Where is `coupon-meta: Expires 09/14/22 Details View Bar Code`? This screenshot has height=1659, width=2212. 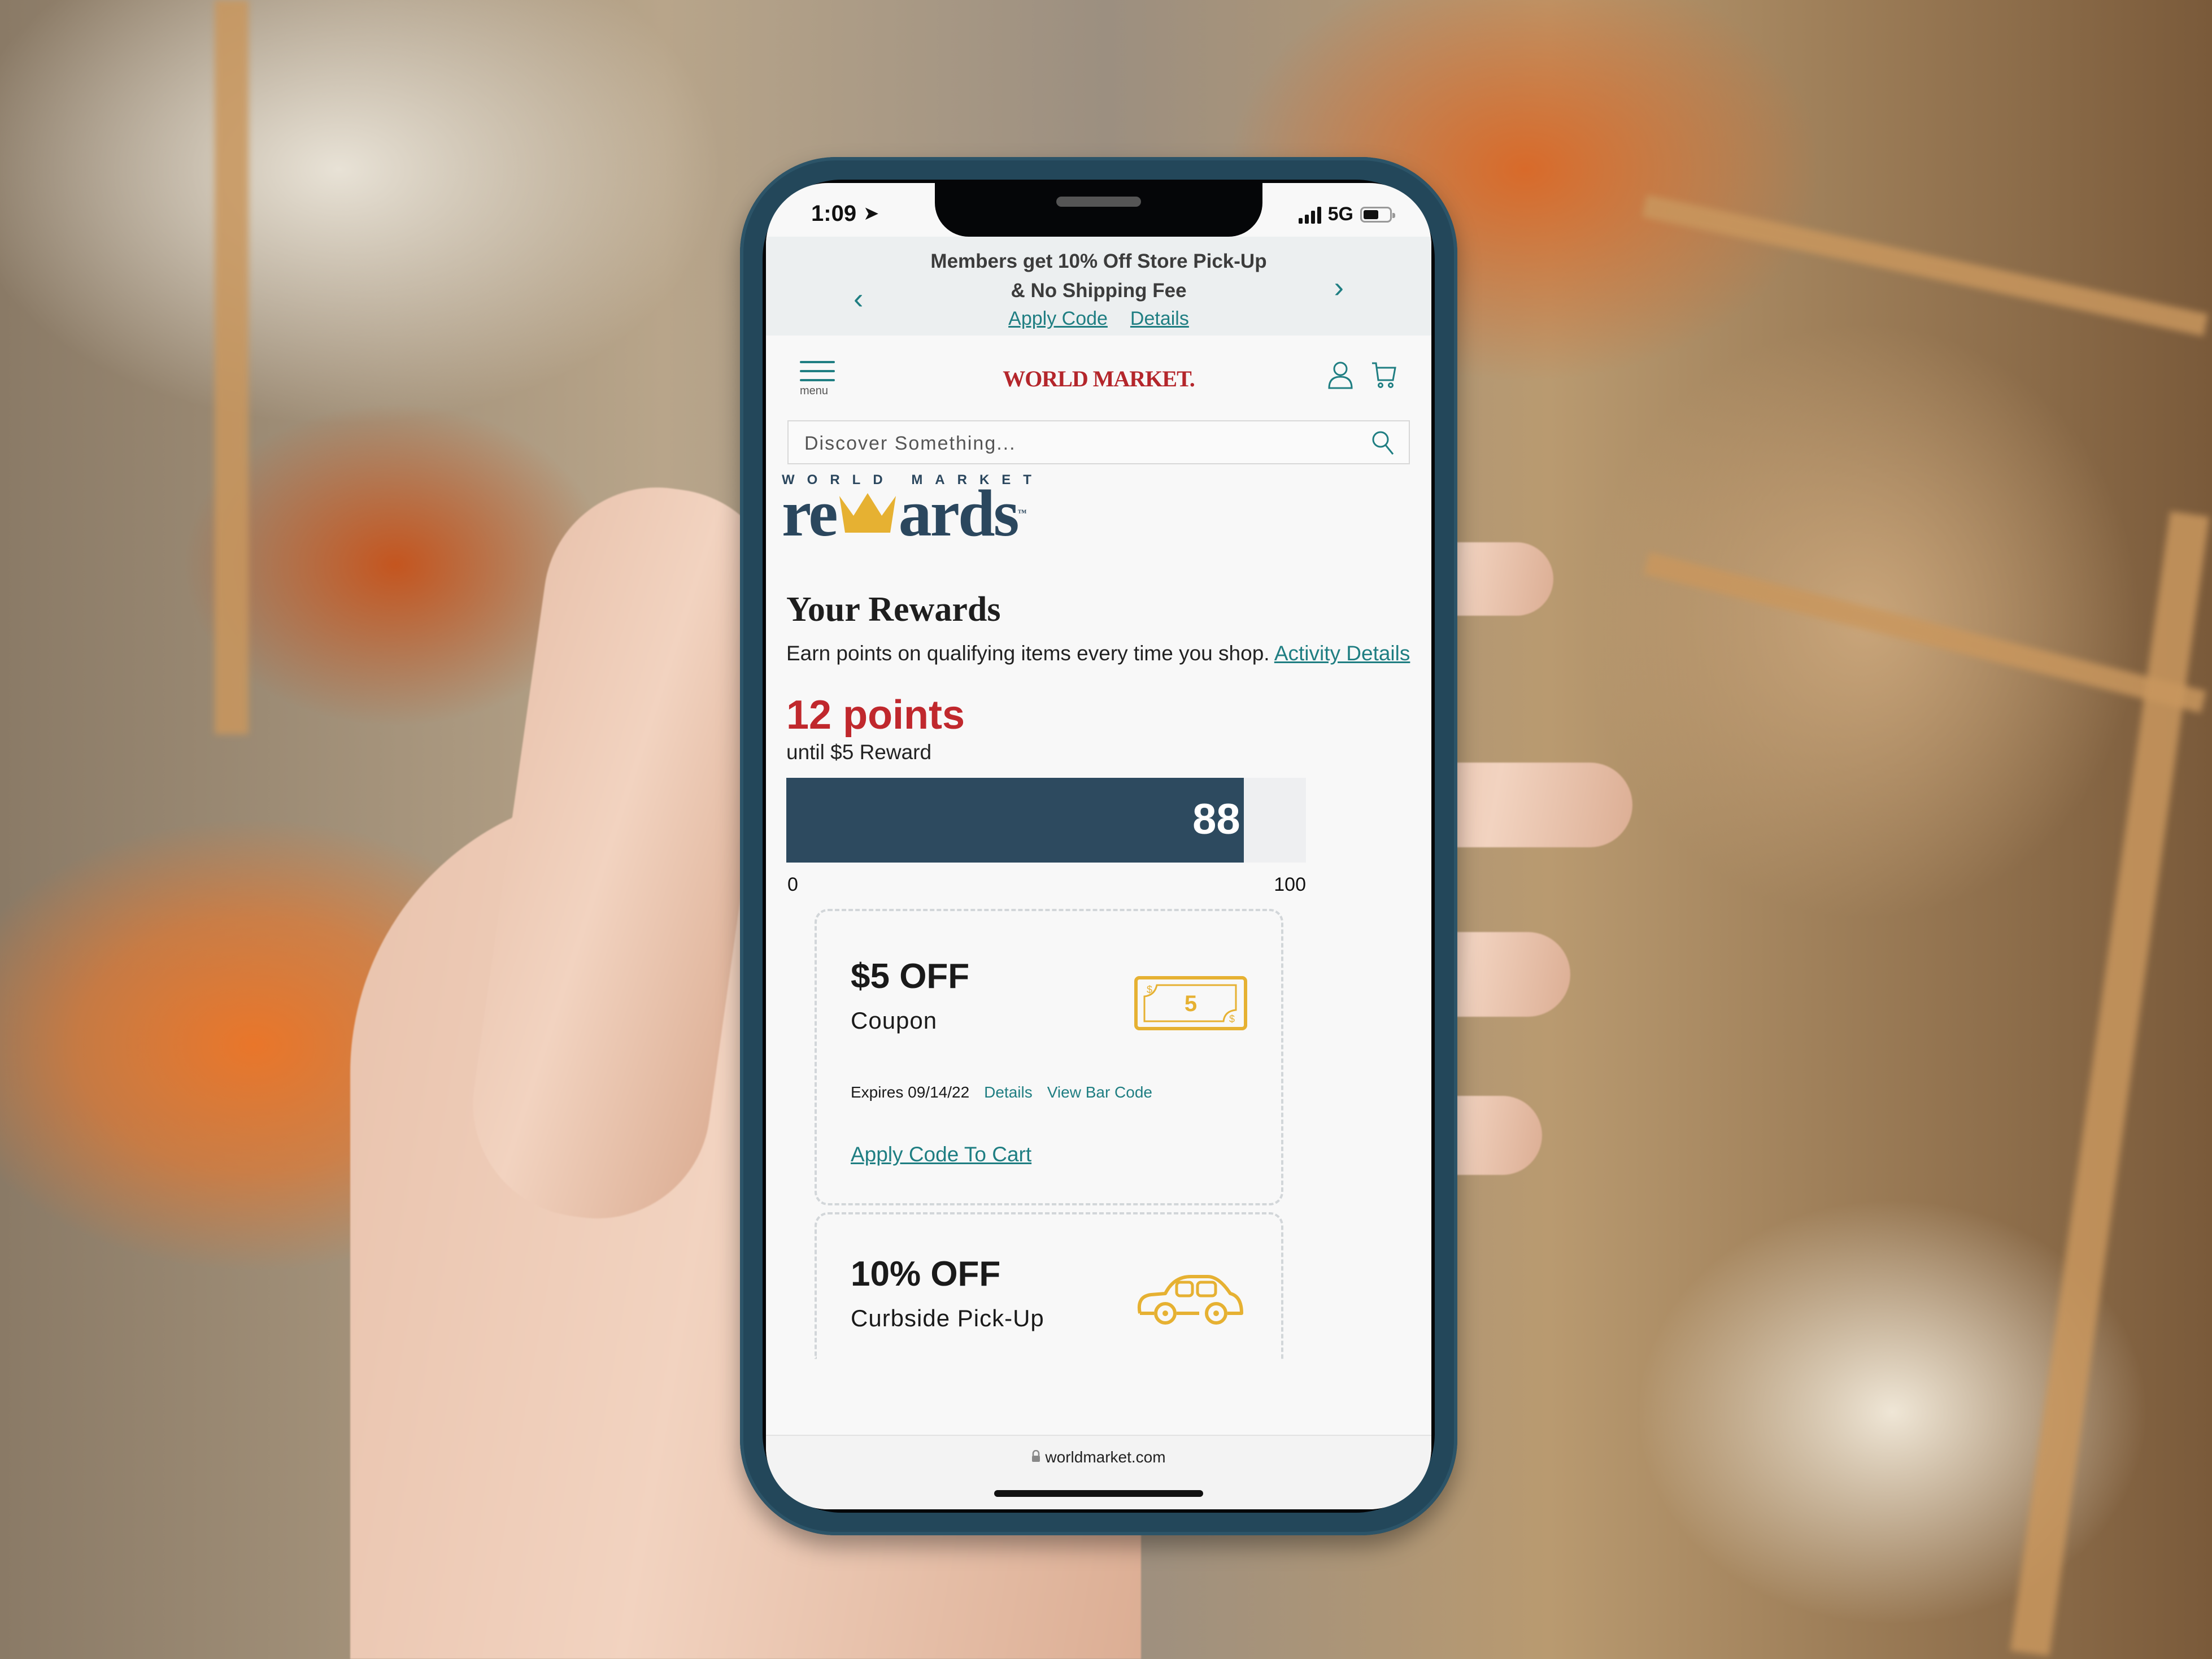 coupon-meta: Expires 09/14/22 Details View Bar Code is located at coordinates (1001, 1092).